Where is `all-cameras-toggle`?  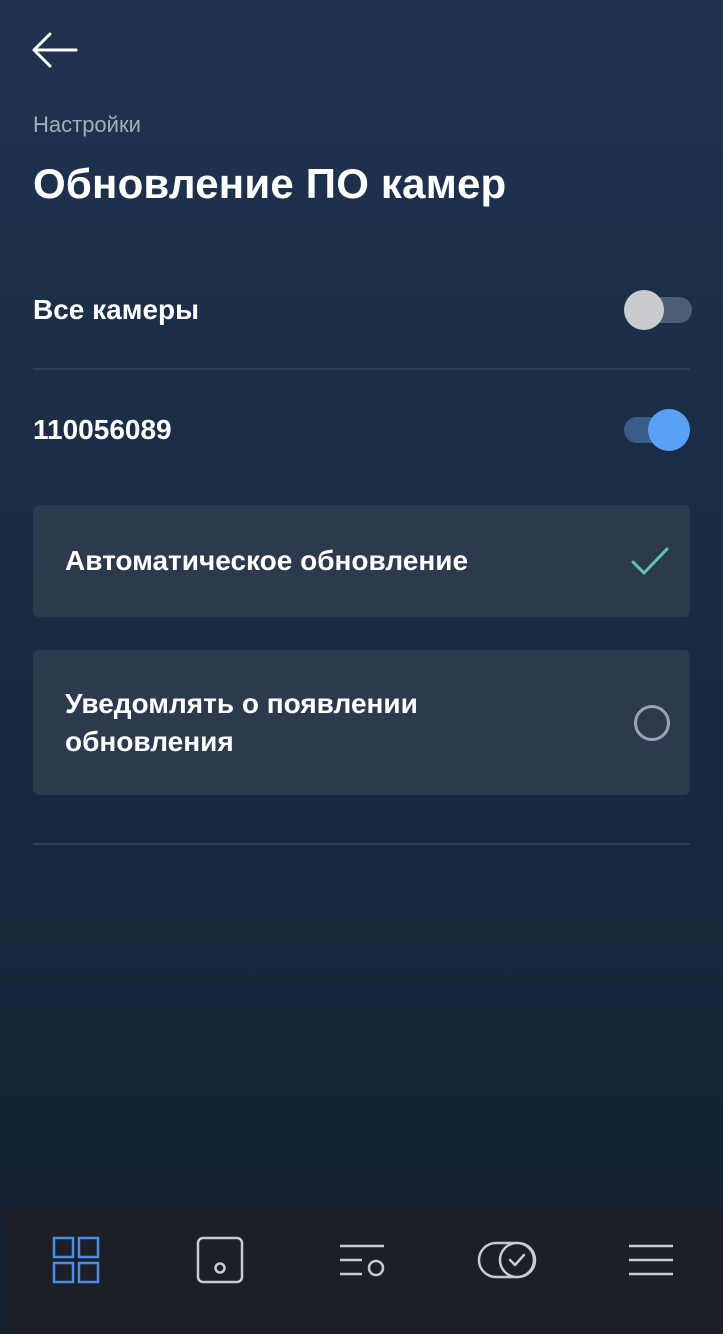
all-cameras-toggle is located at coordinates (658, 310).